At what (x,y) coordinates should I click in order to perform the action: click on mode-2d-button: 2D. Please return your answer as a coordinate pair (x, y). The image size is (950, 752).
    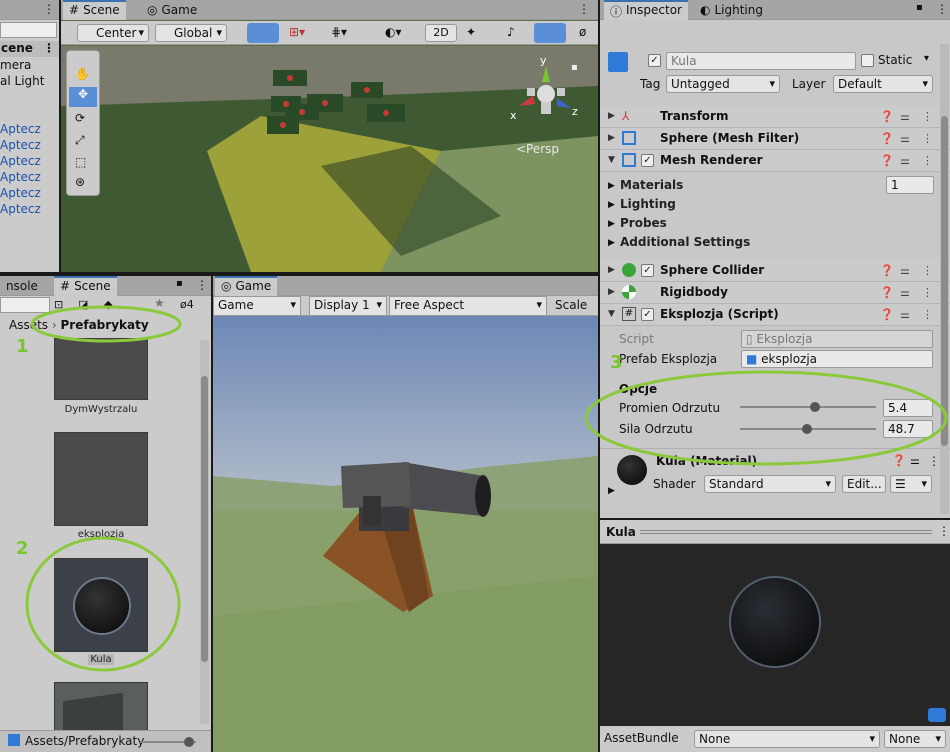
    Looking at the image, I should click on (441, 33).